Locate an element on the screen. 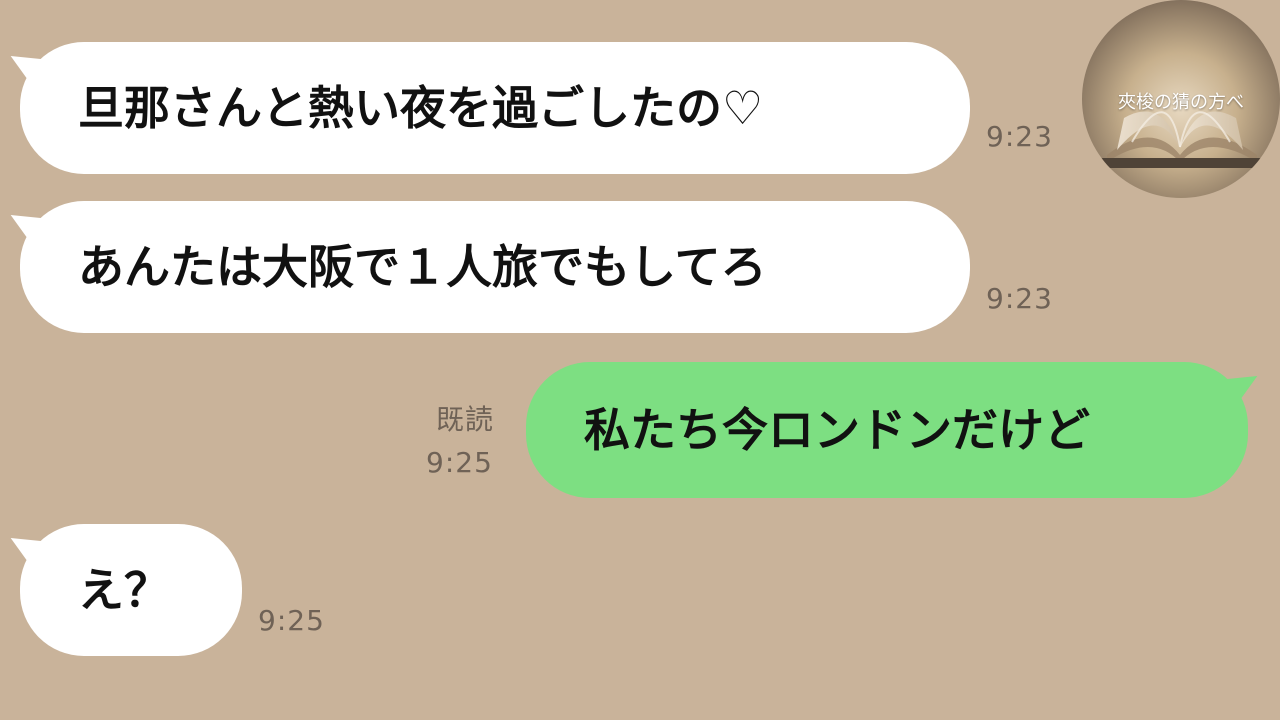  incoming-message-3: え？ is located at coordinates (131, 590).